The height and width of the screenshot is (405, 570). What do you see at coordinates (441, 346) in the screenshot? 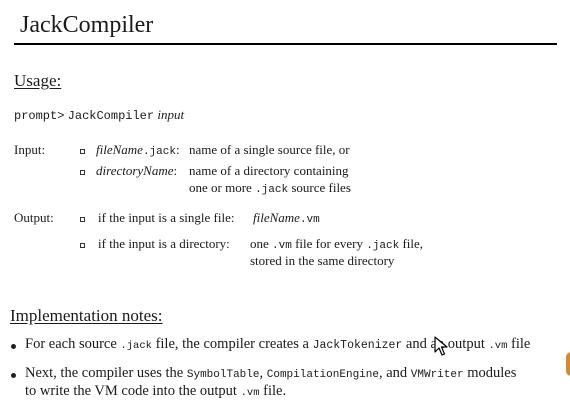
I see `cursor-icon` at bounding box center [441, 346].